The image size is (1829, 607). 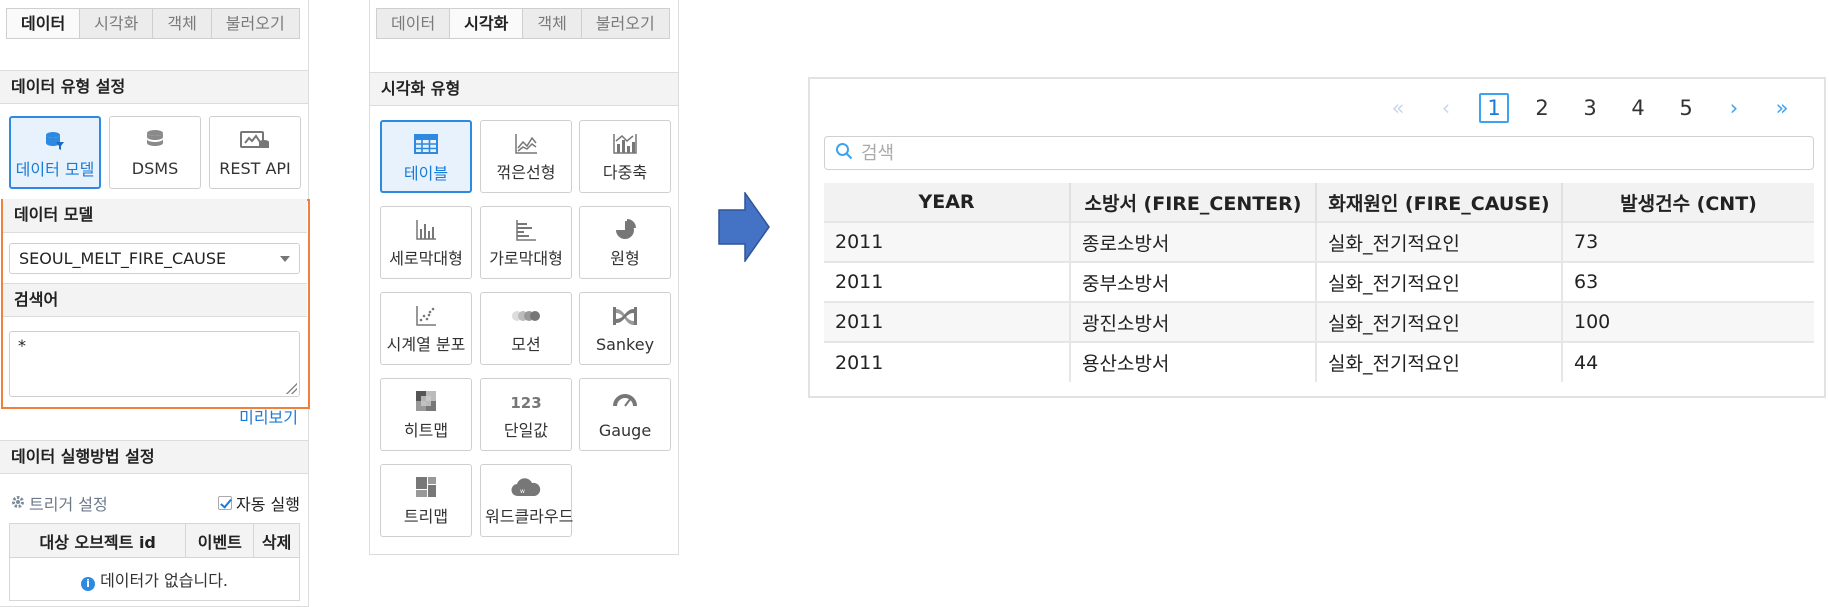 I want to click on keyword-textarea: *, so click(x=154, y=364).